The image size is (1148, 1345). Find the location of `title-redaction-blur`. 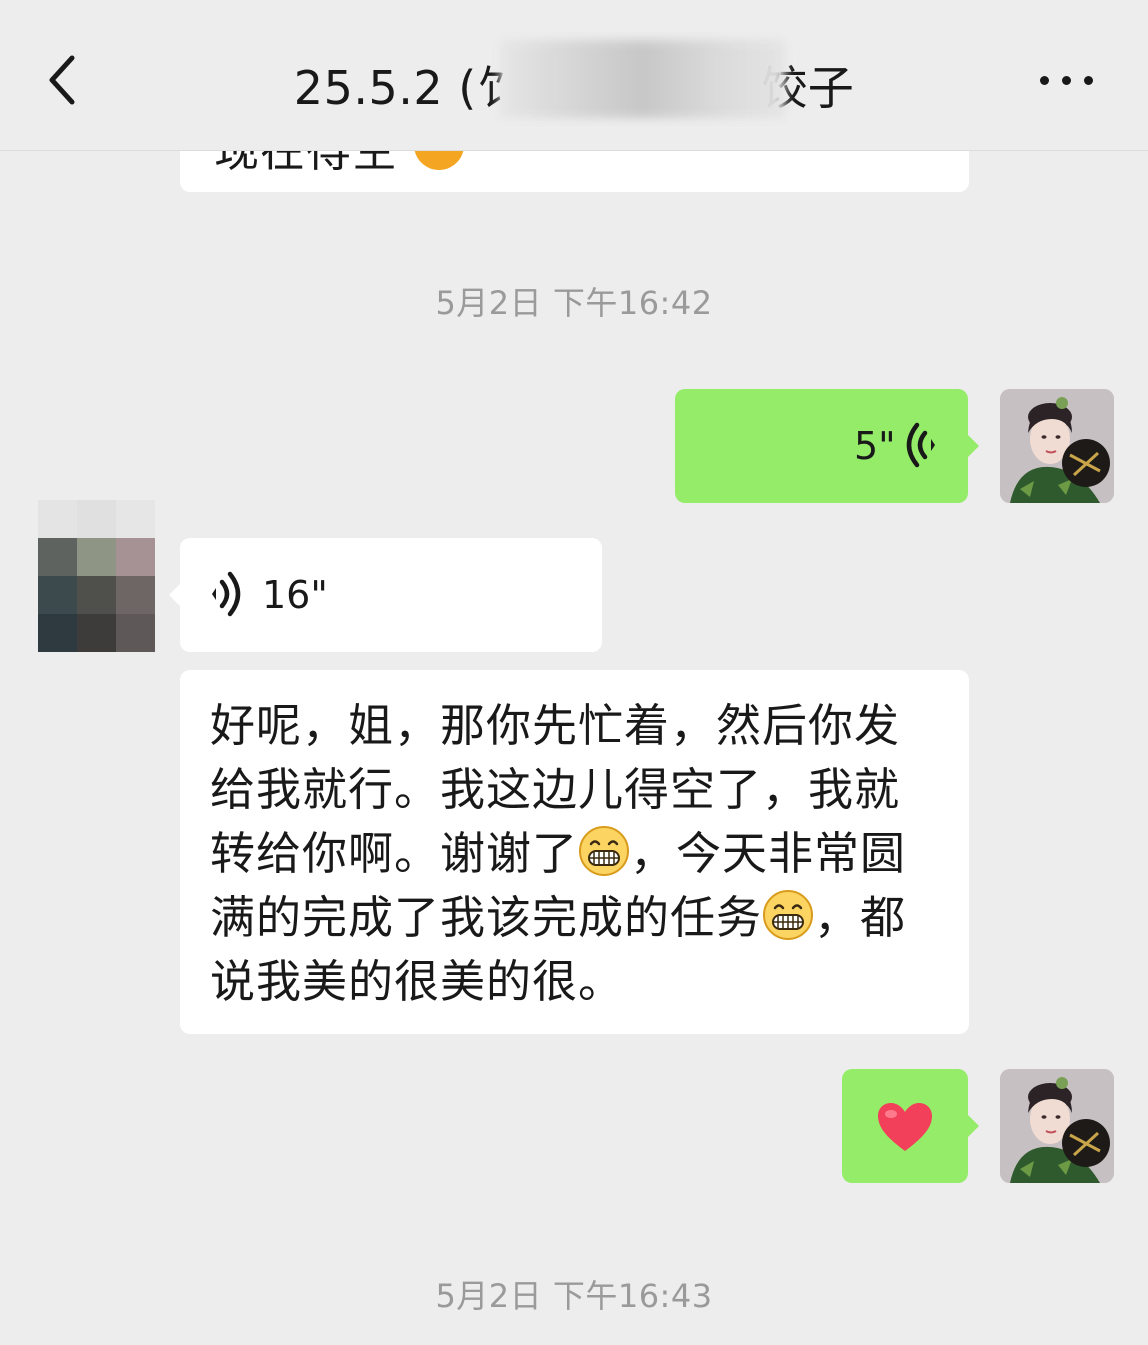

title-redaction-blur is located at coordinates (642, 79).